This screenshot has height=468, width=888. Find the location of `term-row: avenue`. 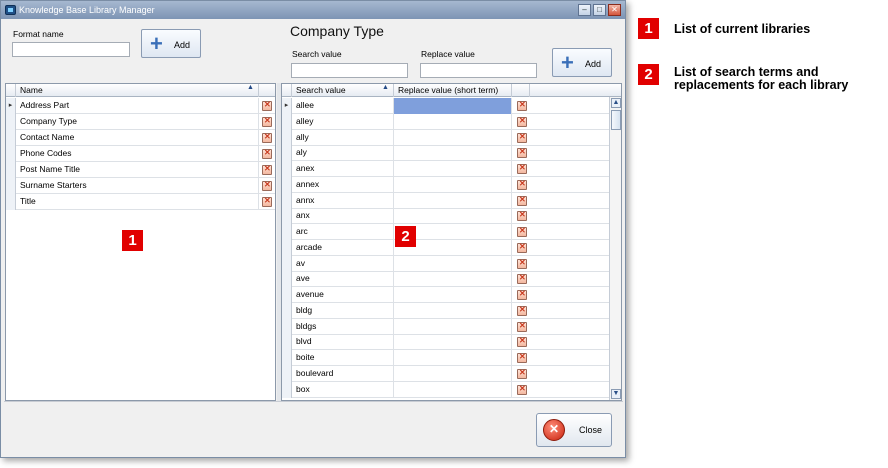

term-row: avenue is located at coordinates (445, 295).